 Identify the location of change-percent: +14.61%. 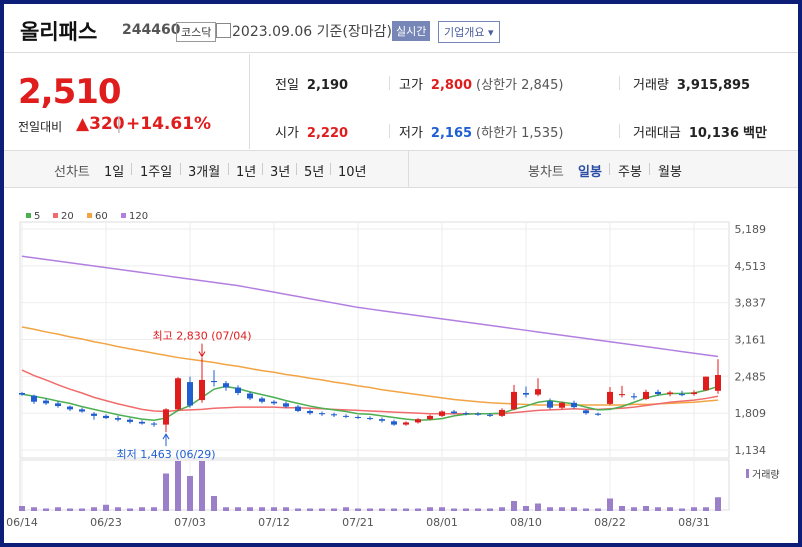
(169, 124).